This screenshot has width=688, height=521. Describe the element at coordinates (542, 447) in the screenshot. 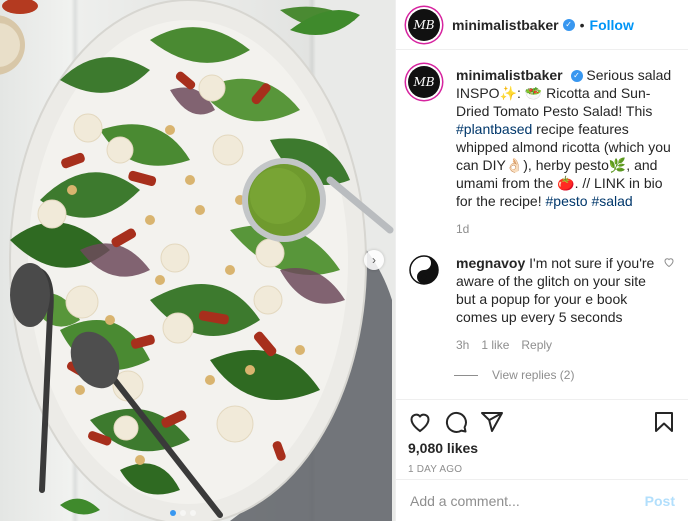

I see `like-count: 9,080 likes` at that location.